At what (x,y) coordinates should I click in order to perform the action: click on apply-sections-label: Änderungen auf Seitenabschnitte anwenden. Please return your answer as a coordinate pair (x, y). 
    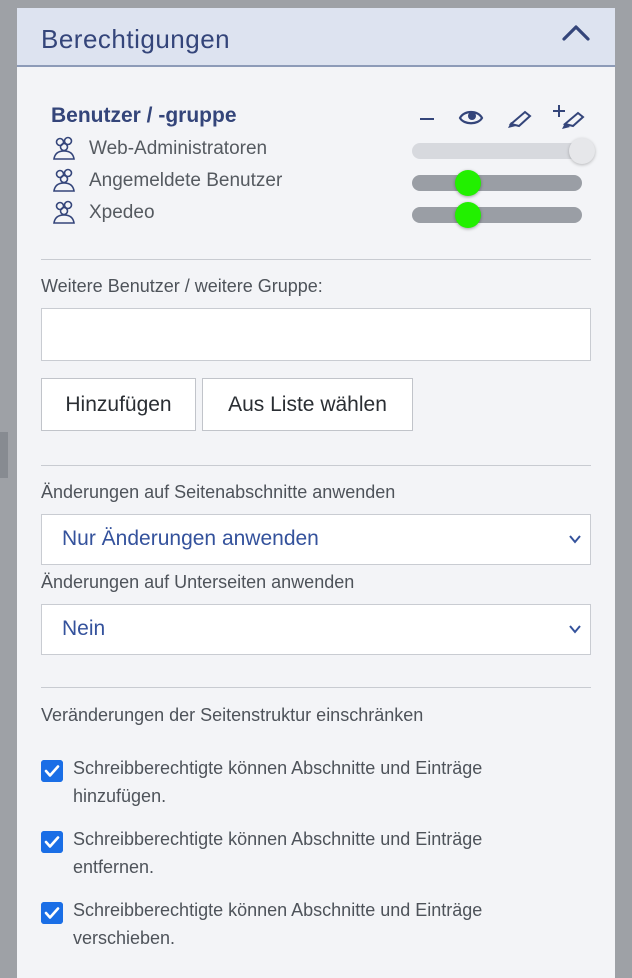
    Looking at the image, I should click on (218, 492).